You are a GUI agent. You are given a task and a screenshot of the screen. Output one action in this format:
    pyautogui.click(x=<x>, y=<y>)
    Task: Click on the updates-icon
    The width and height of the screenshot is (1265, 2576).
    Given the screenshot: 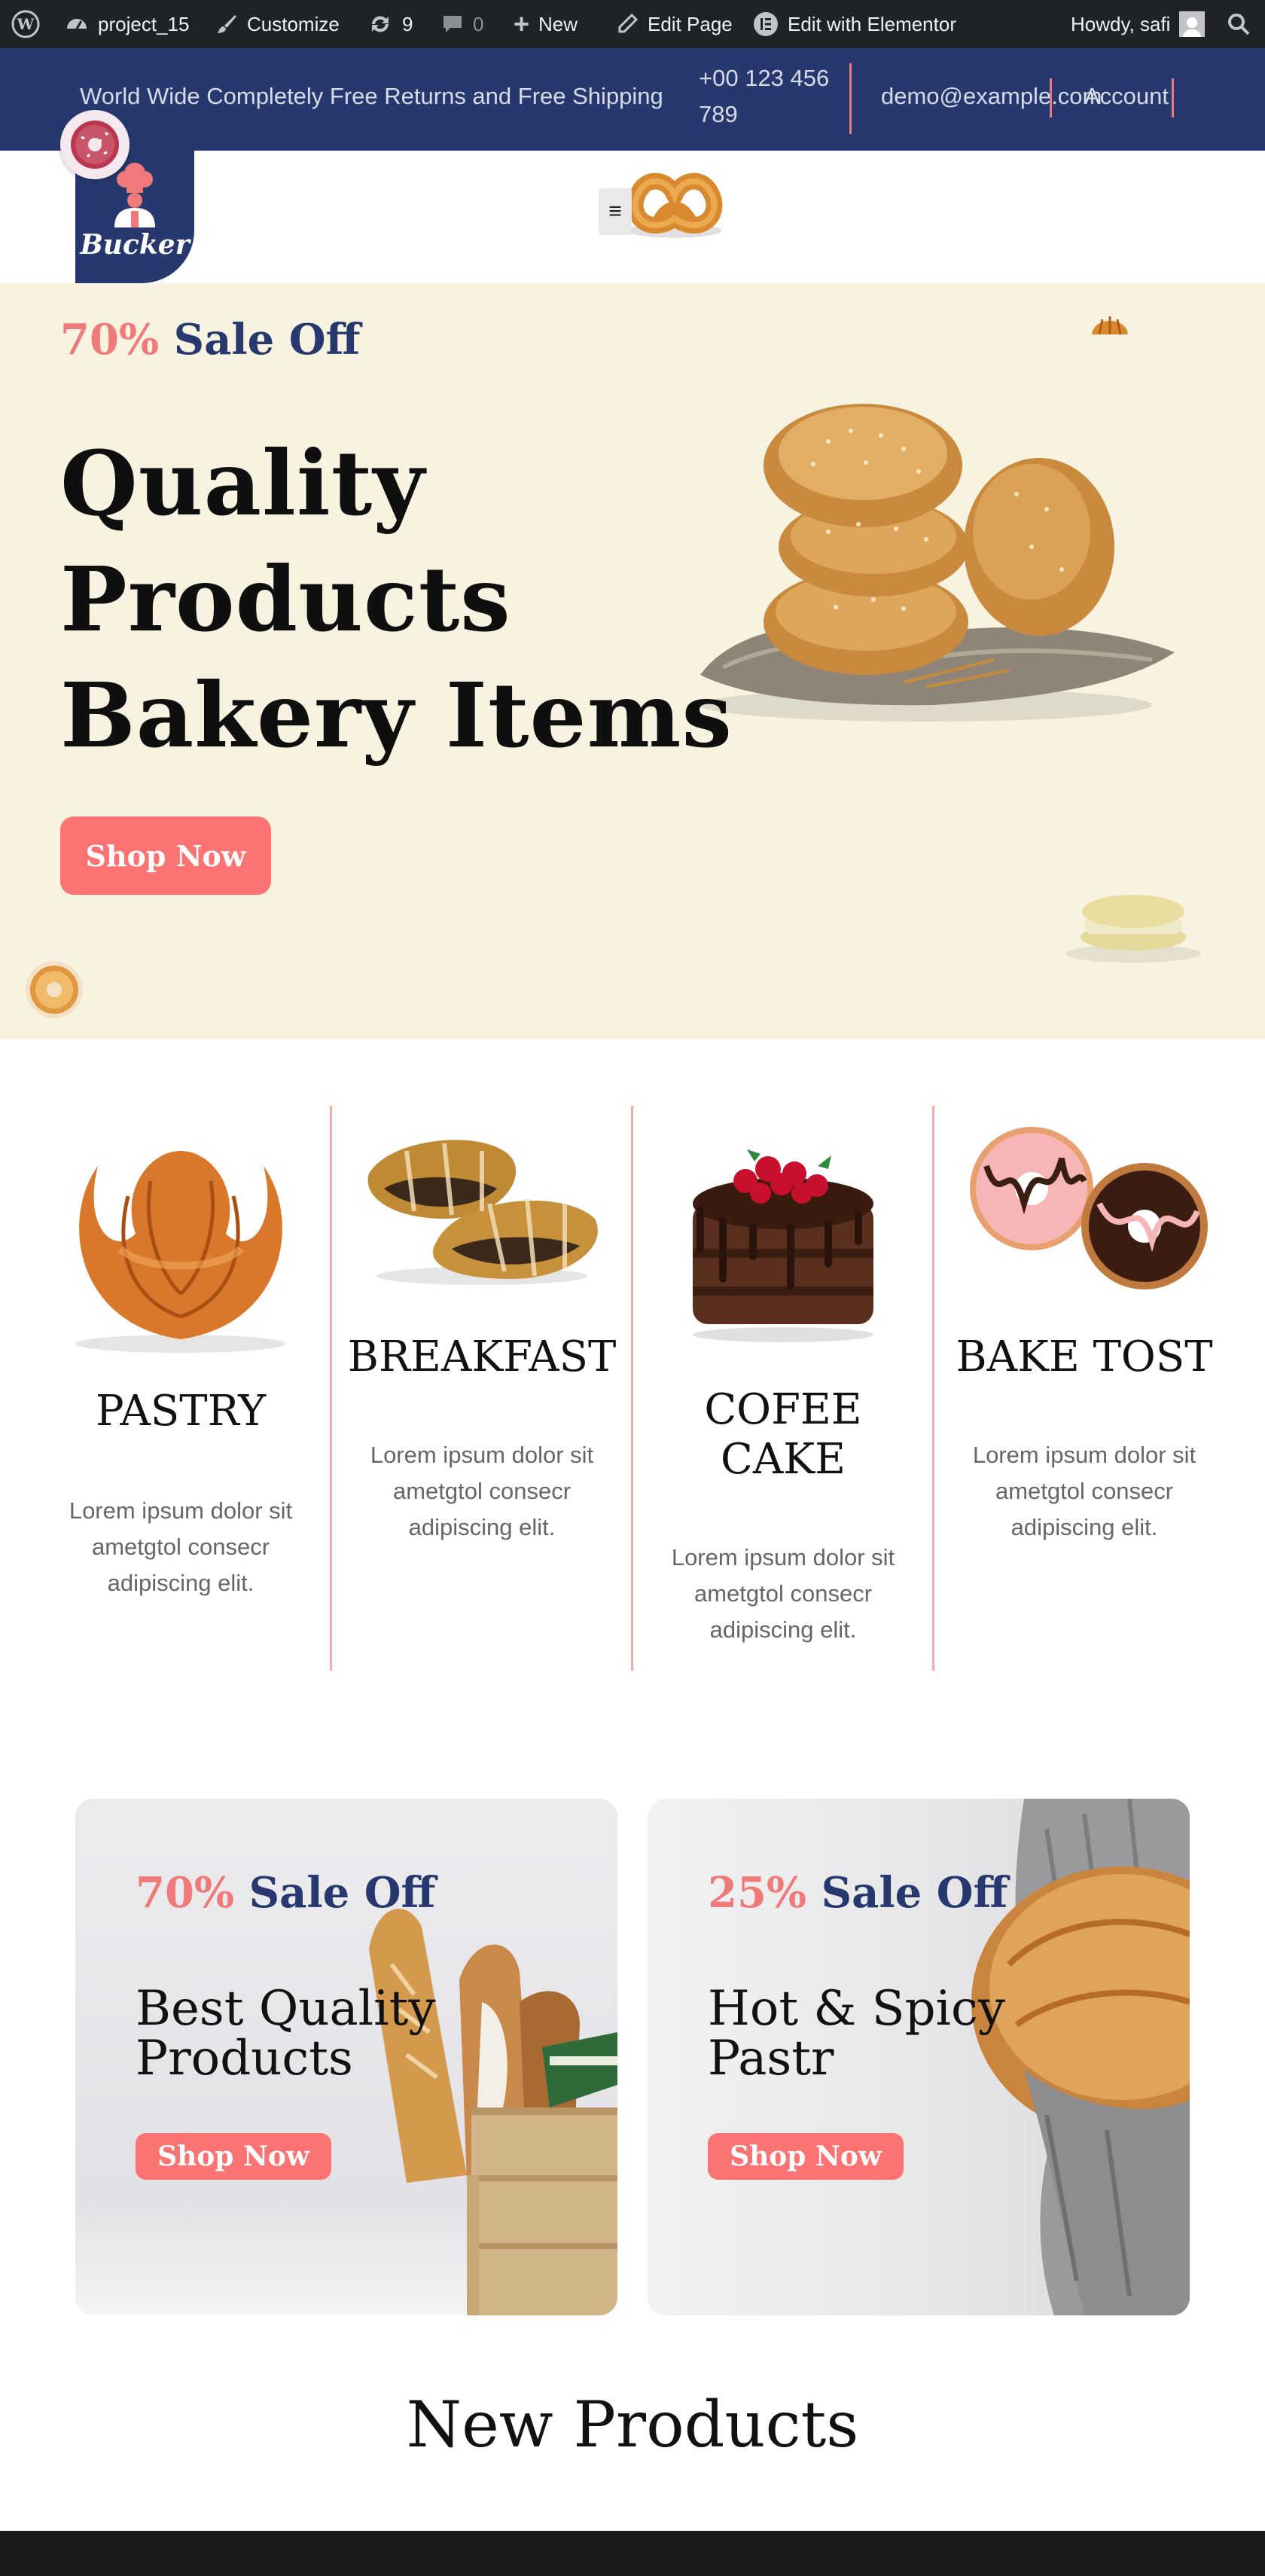 What is the action you would take?
    pyautogui.click(x=380, y=24)
    